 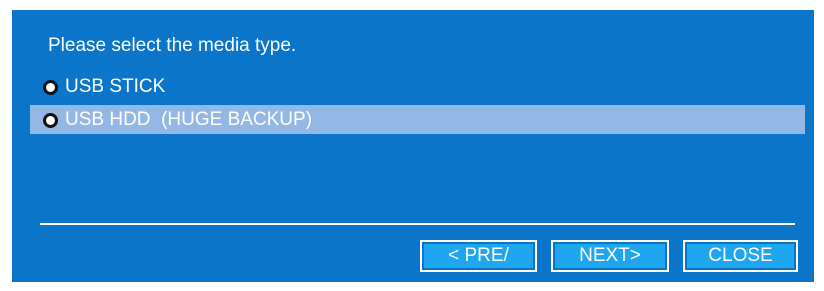 What do you see at coordinates (417, 119) in the screenshot?
I see `option-usb-hdd: USB HDD (HUGE BACKUP)` at bounding box center [417, 119].